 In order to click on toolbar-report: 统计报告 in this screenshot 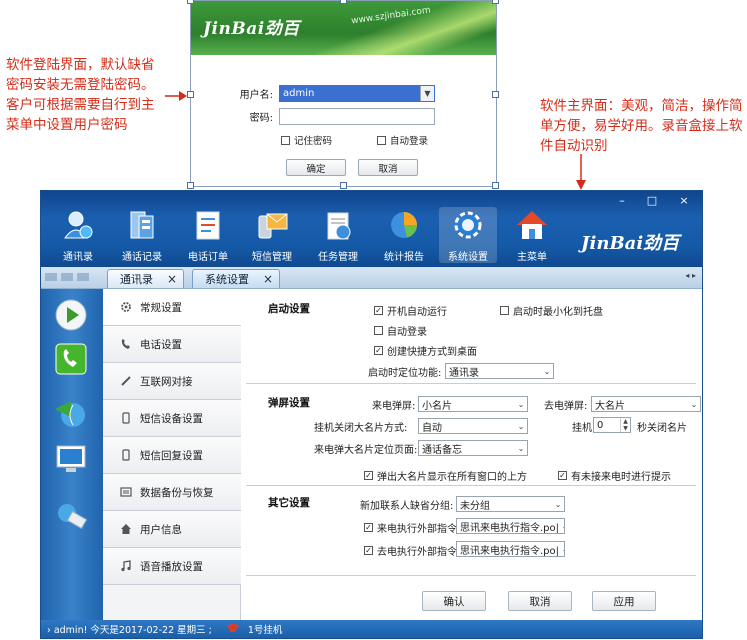, I will do `click(404, 235)`.